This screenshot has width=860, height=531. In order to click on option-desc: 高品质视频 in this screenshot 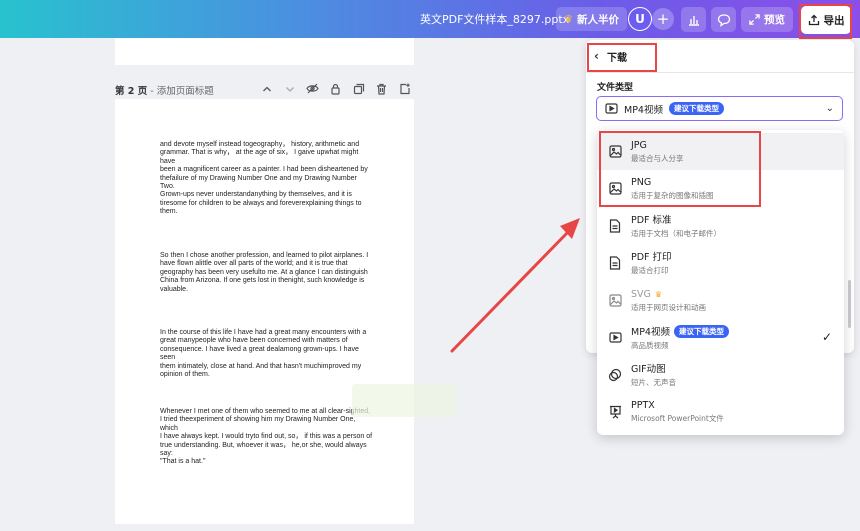, I will do `click(650, 345)`.